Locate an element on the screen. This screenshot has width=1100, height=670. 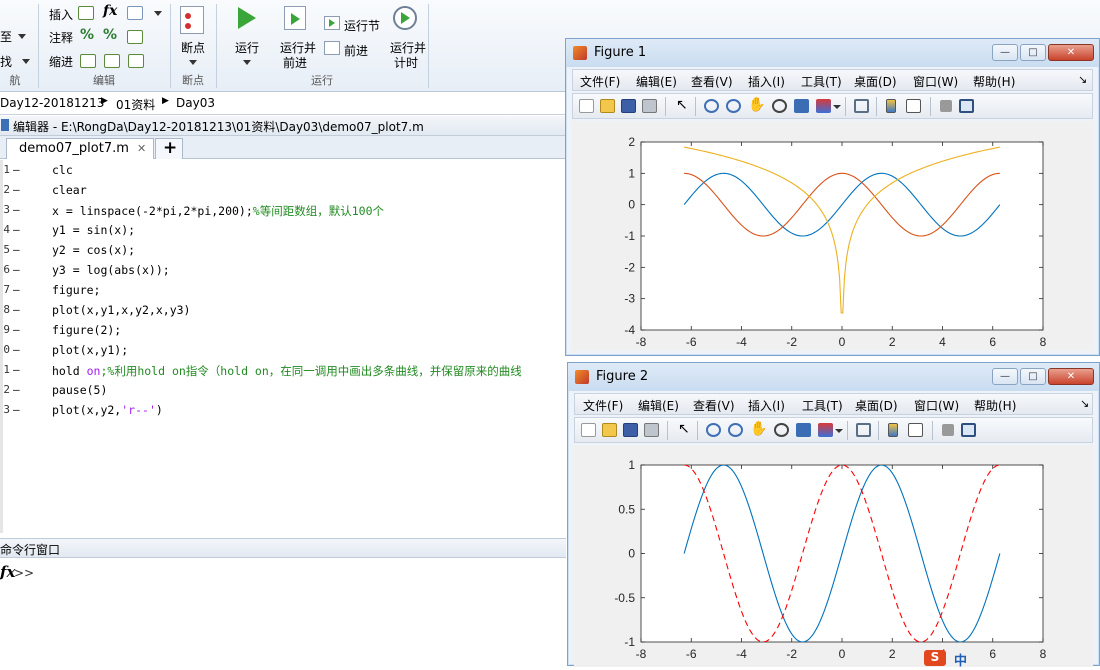
advance-icon is located at coordinates (332, 48).